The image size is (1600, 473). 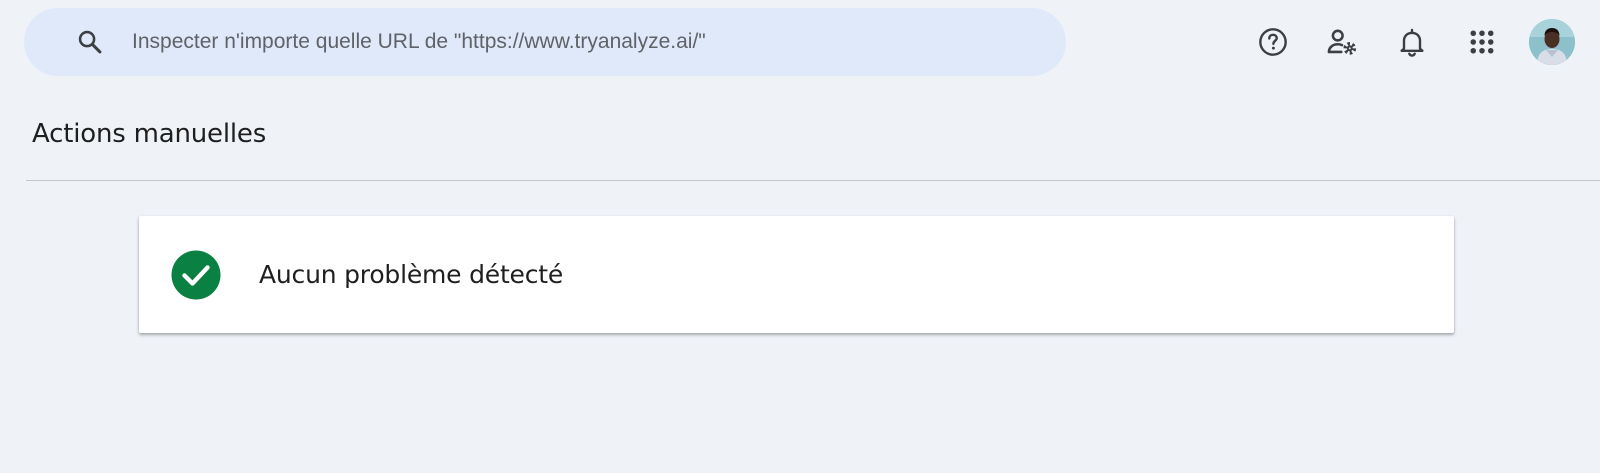 What do you see at coordinates (582, 42) in the screenshot?
I see `search-input` at bounding box center [582, 42].